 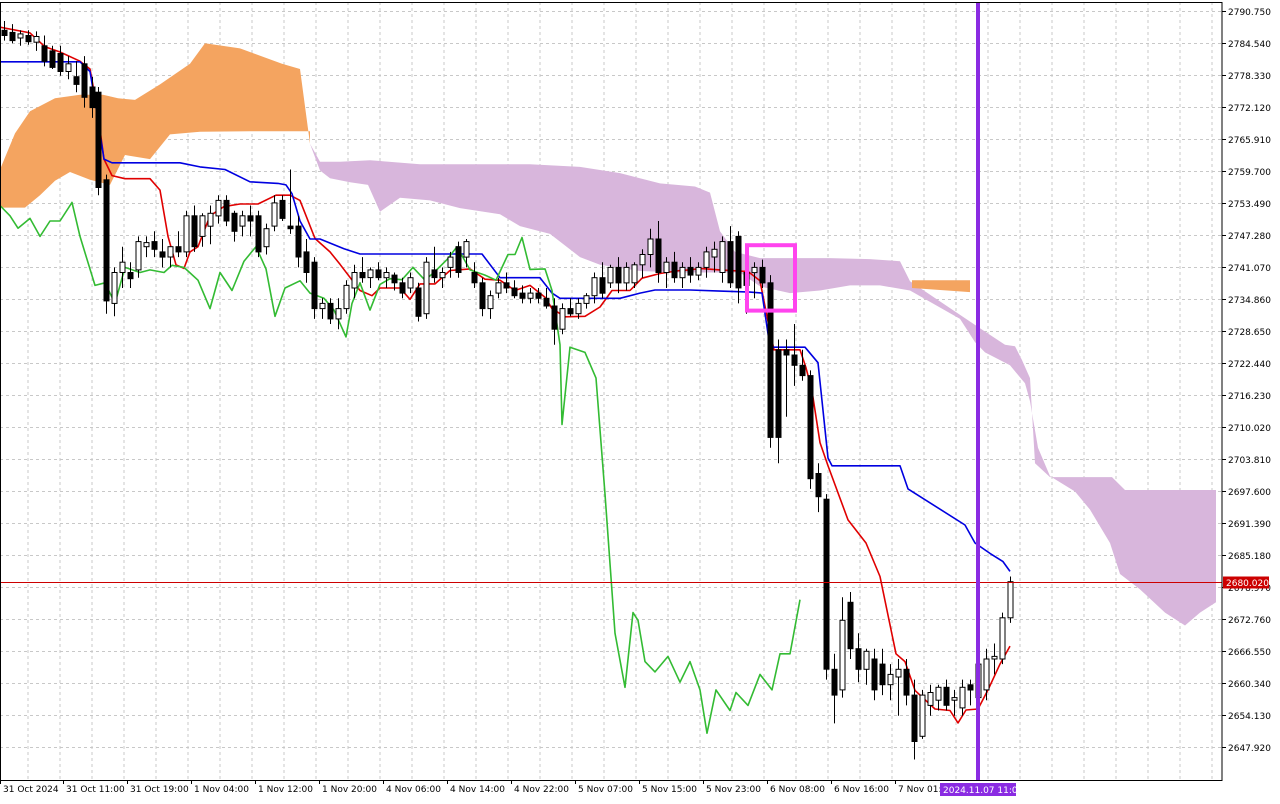 I want to click on cursor-time-label: 2024.11.07 11:00, so click(x=983, y=791).